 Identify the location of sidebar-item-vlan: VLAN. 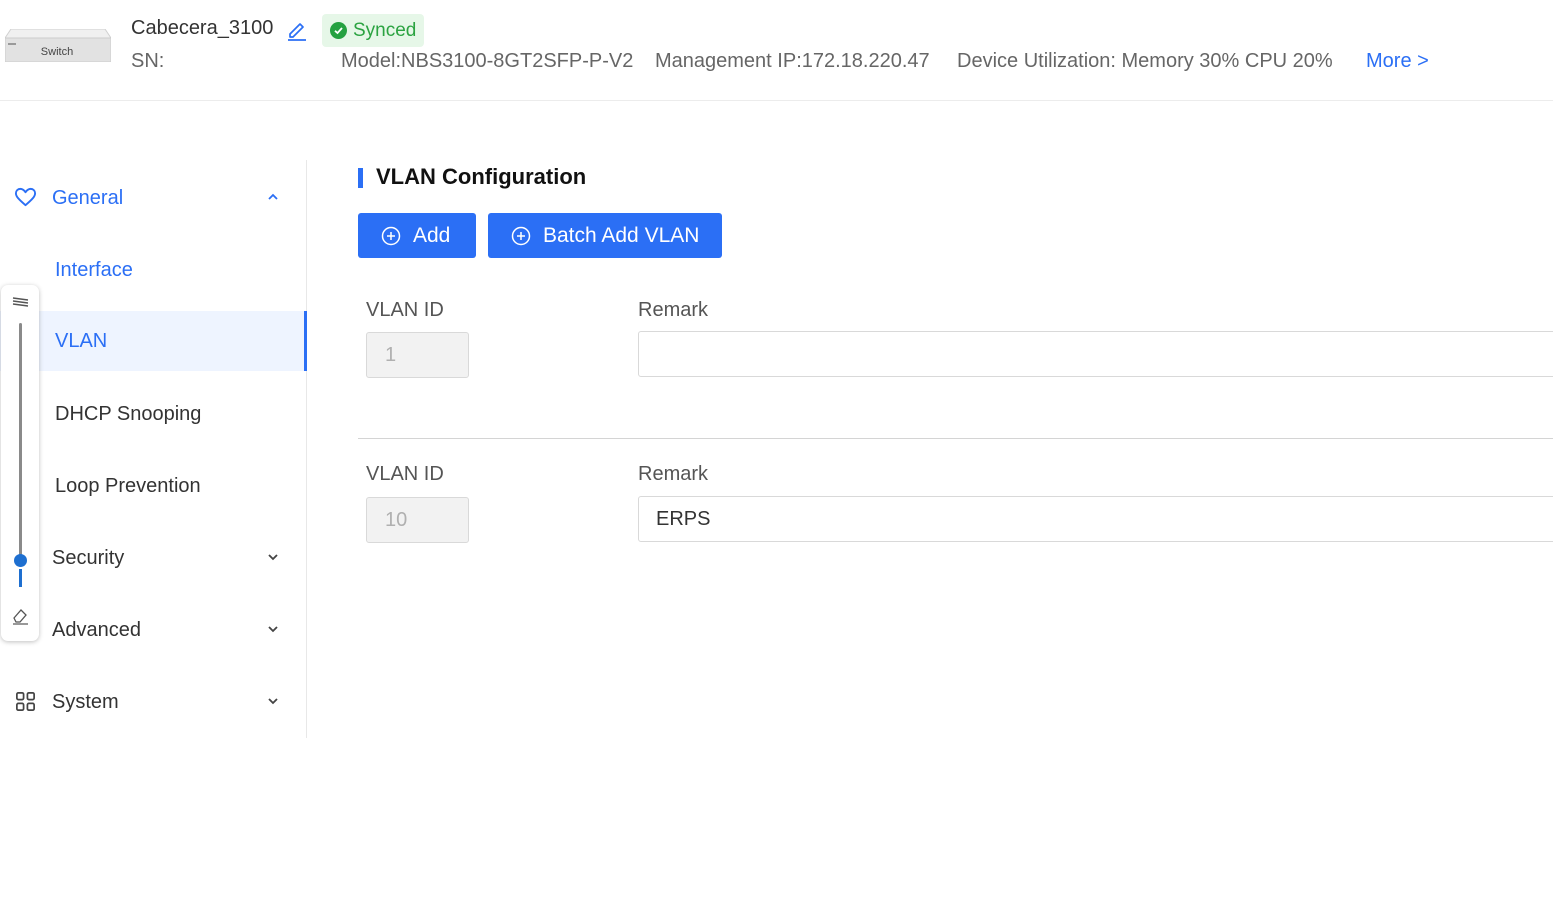
(153, 341).